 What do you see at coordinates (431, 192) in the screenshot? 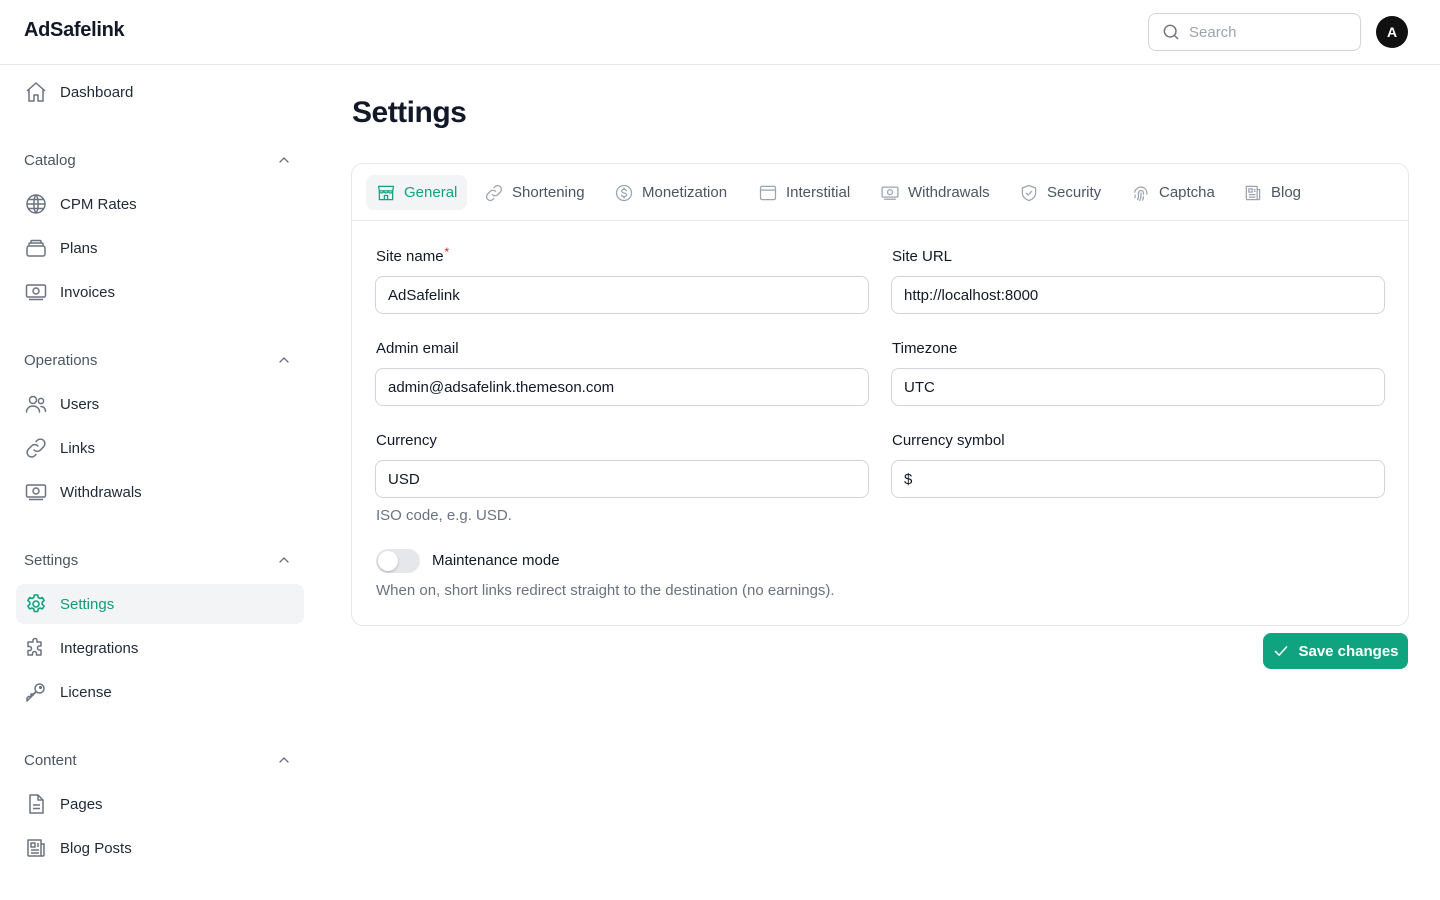
I see `tab-label: General` at bounding box center [431, 192].